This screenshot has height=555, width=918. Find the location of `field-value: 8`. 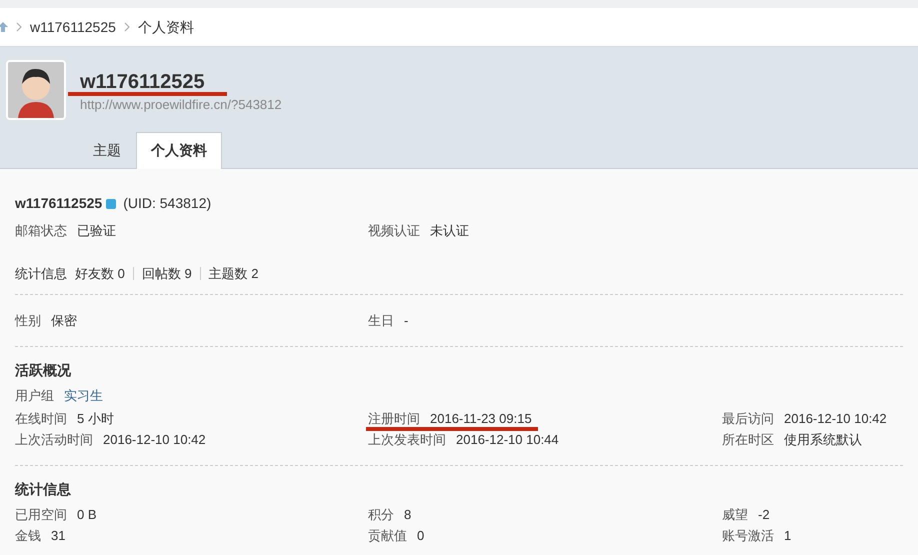

field-value: 8 is located at coordinates (408, 514).